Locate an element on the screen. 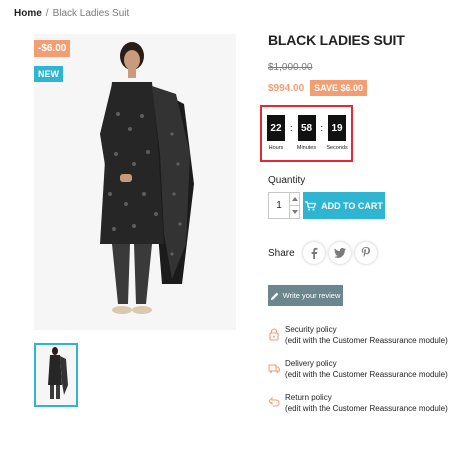 This screenshot has width=450, height=450. return-icon is located at coordinates (274, 402).